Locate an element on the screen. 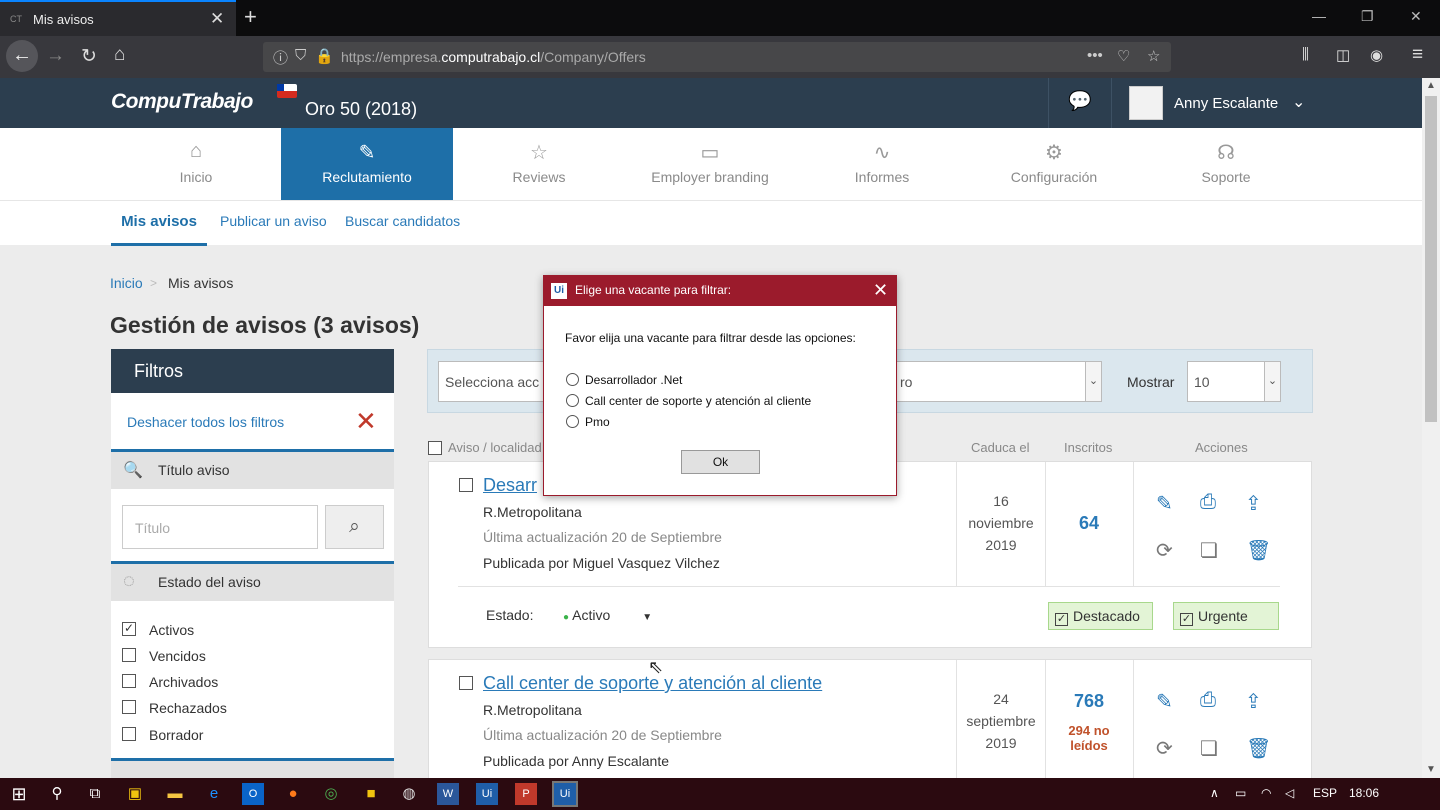  edge-icon: e is located at coordinates (214, 794).